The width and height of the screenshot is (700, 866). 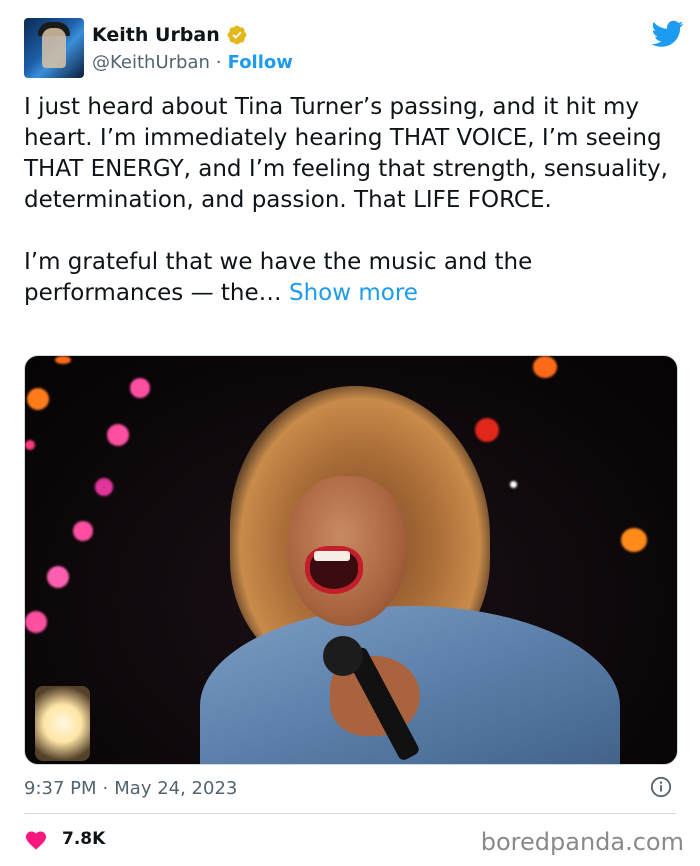 What do you see at coordinates (60, 788) in the screenshot?
I see `tweet-time: 9:37 PM` at bounding box center [60, 788].